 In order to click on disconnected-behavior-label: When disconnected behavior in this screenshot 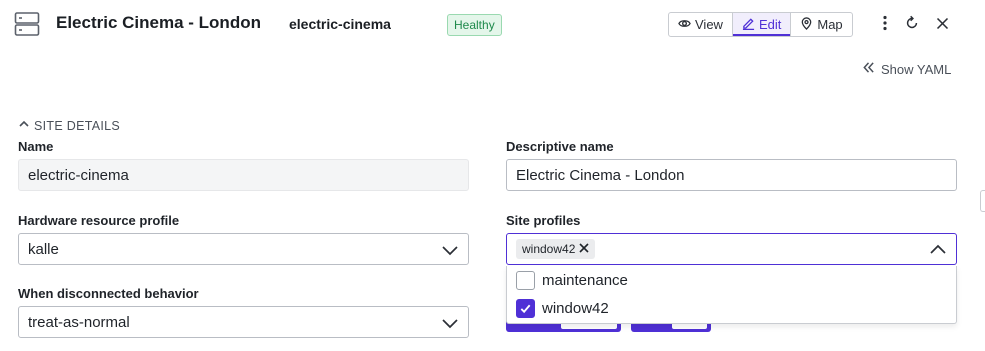, I will do `click(108, 293)`.